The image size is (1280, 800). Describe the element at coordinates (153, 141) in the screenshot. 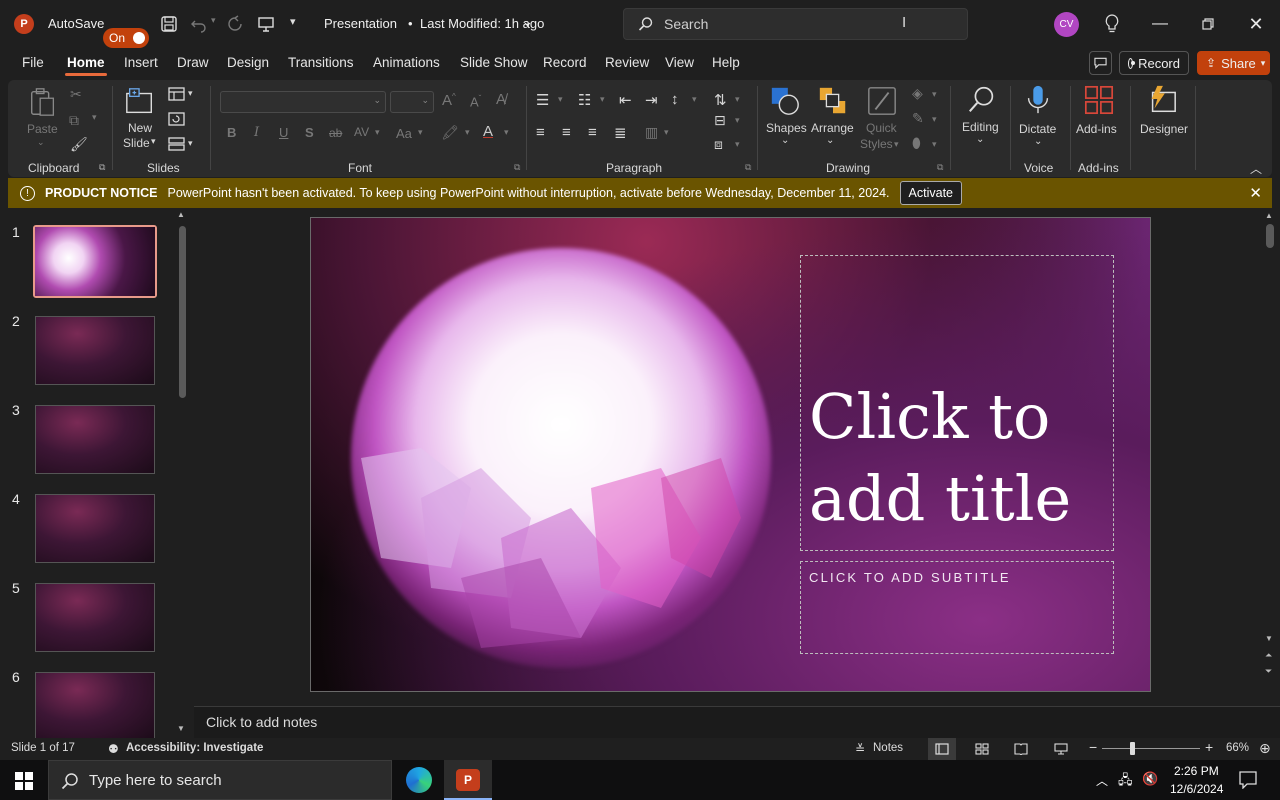

I see `new-slide-dropdown-icon: ▾` at that location.